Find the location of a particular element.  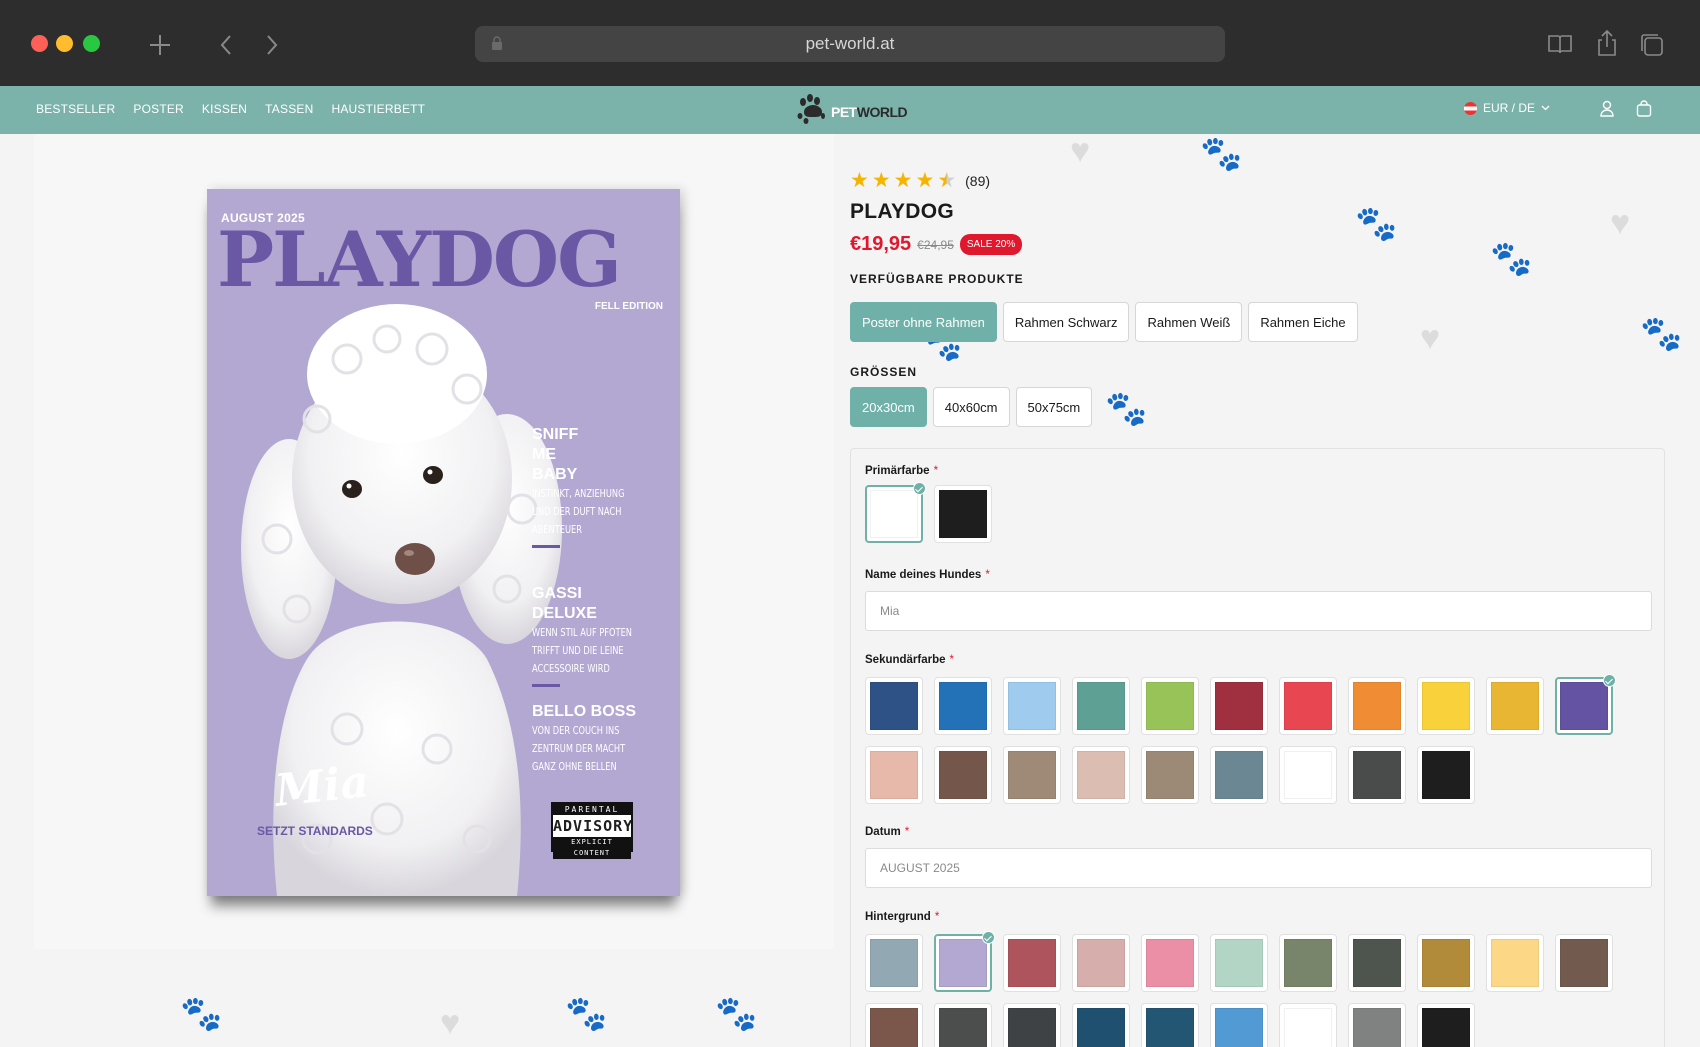

nav-kissen: KISSEN is located at coordinates (224, 109).